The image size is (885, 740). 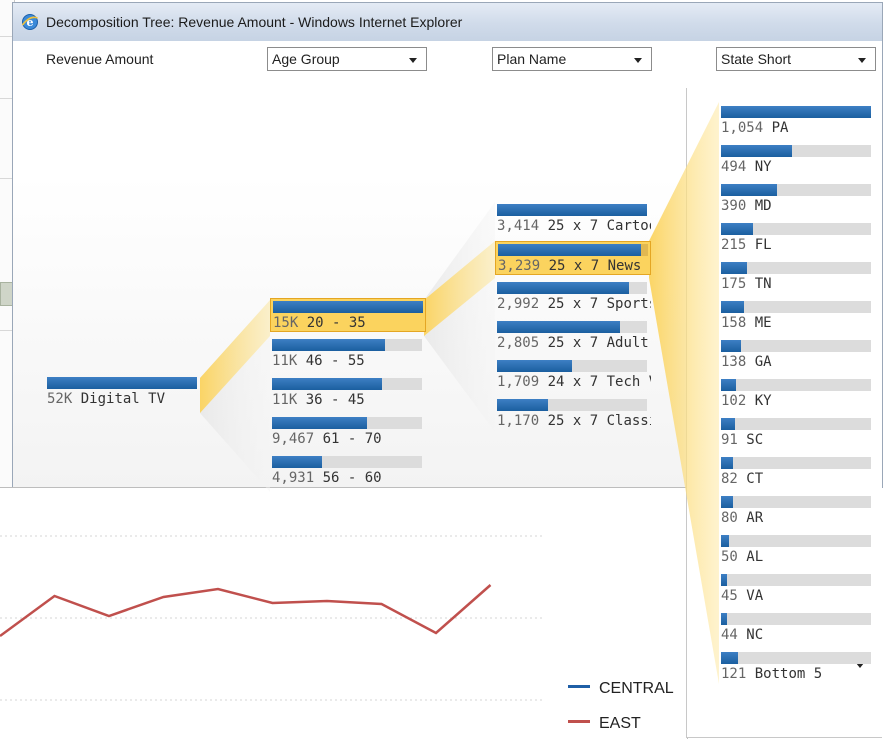 I want to click on tree-node-state: 158 ME, so click(x=797, y=316).